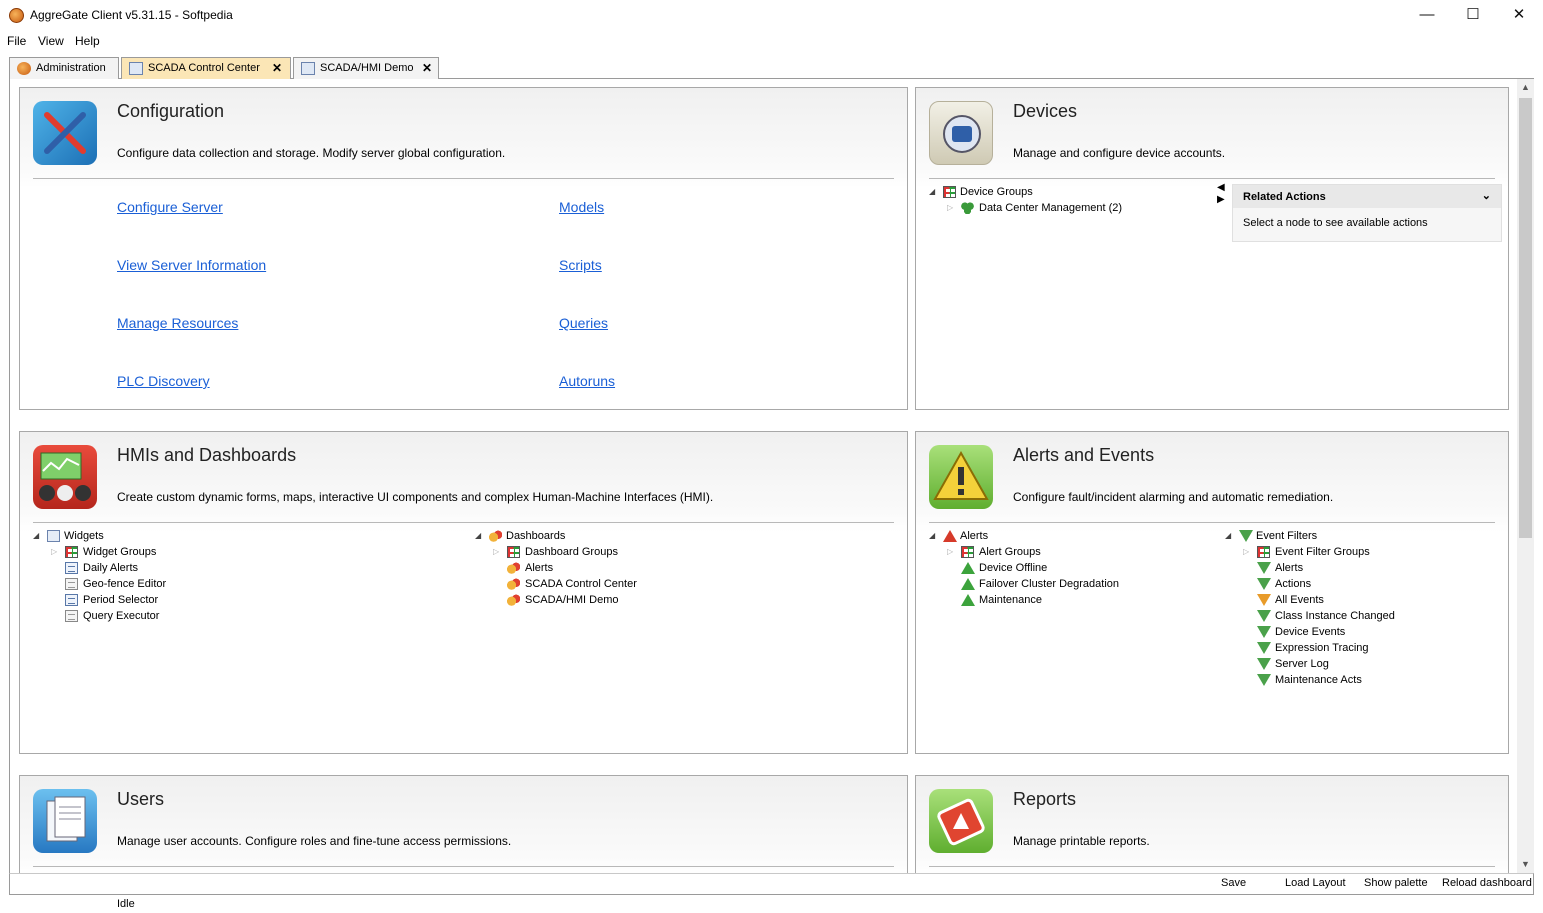 Image resolution: width=1543 pixels, height=913 pixels. I want to click on load-layout-button: Load Layout, so click(1315, 883).